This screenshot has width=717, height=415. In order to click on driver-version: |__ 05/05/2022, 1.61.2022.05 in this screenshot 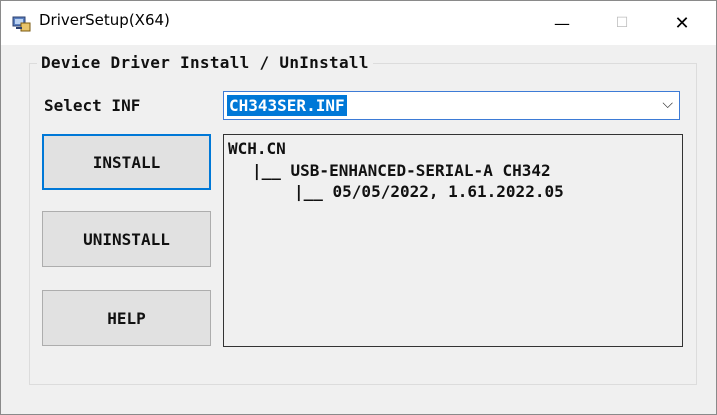, I will do `click(429, 191)`.